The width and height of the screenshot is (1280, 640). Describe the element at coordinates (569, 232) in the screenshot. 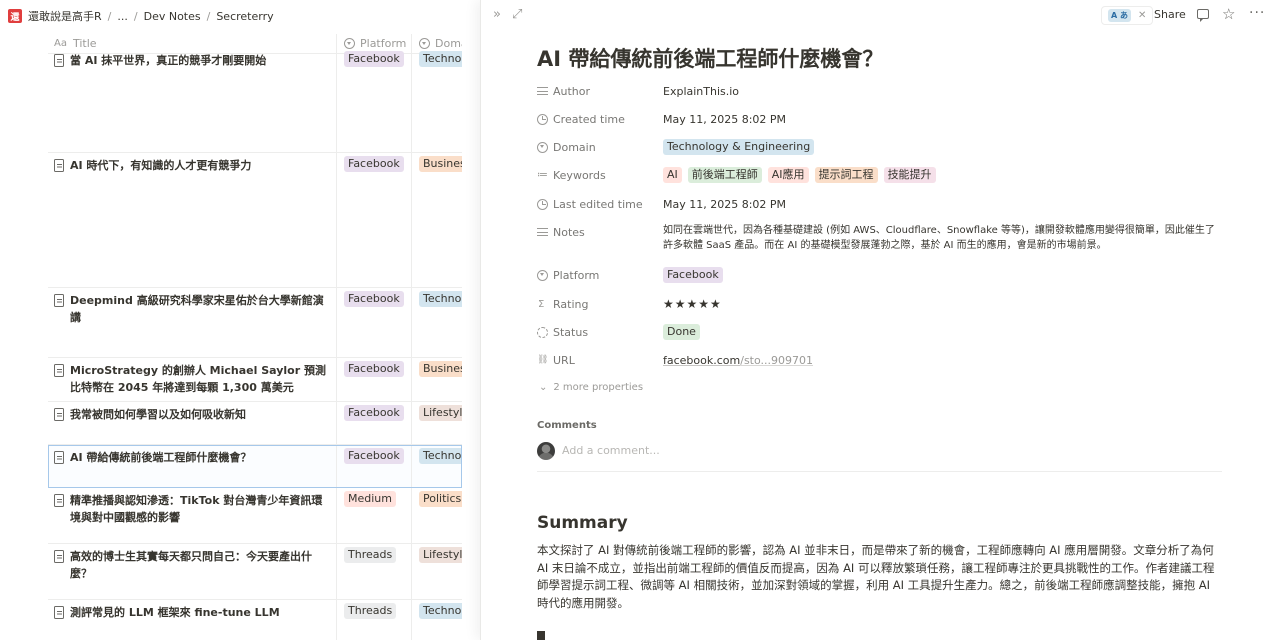

I see `property-label: Notes` at that location.